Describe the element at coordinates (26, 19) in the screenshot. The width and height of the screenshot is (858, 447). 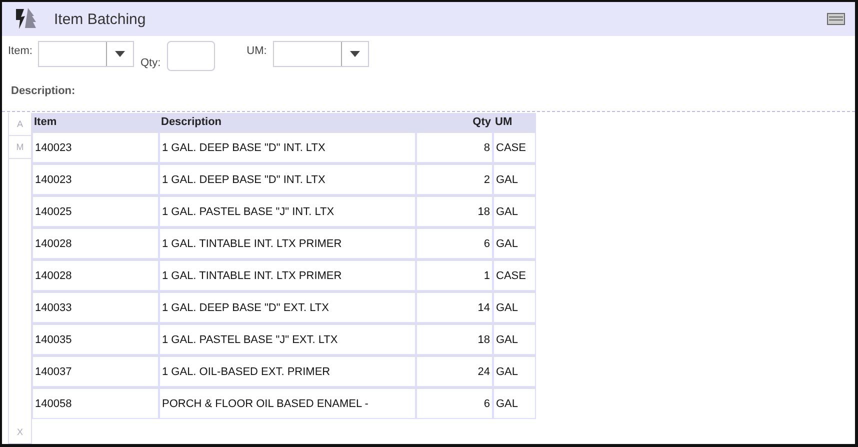
I see `logo-icon` at that location.